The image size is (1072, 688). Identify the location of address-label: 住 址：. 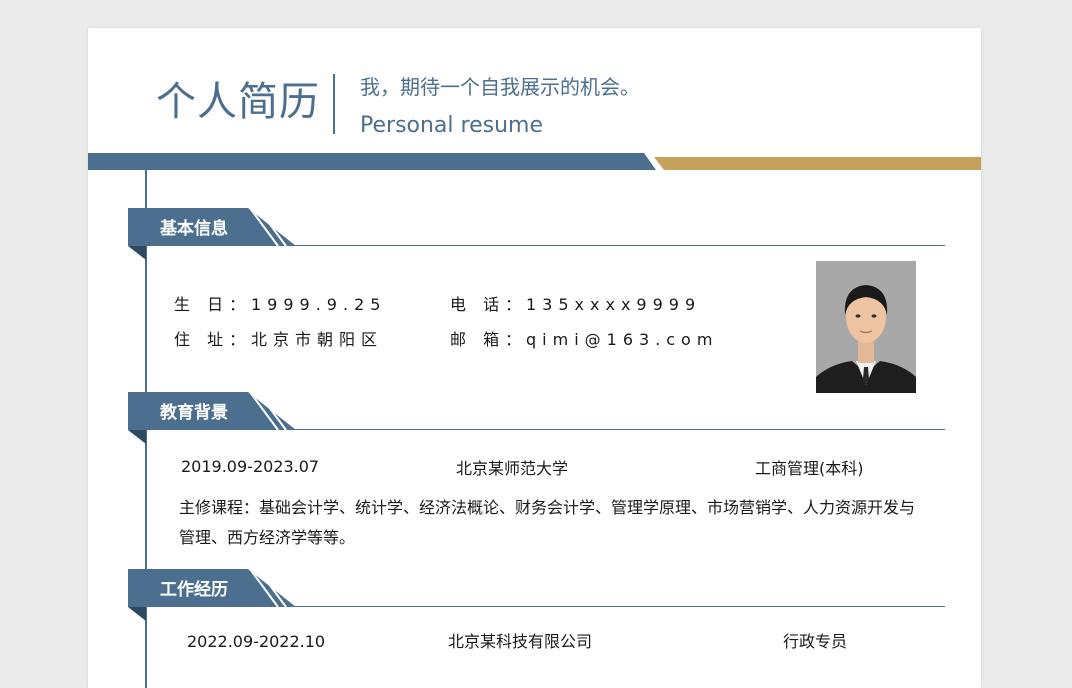
(213, 339).